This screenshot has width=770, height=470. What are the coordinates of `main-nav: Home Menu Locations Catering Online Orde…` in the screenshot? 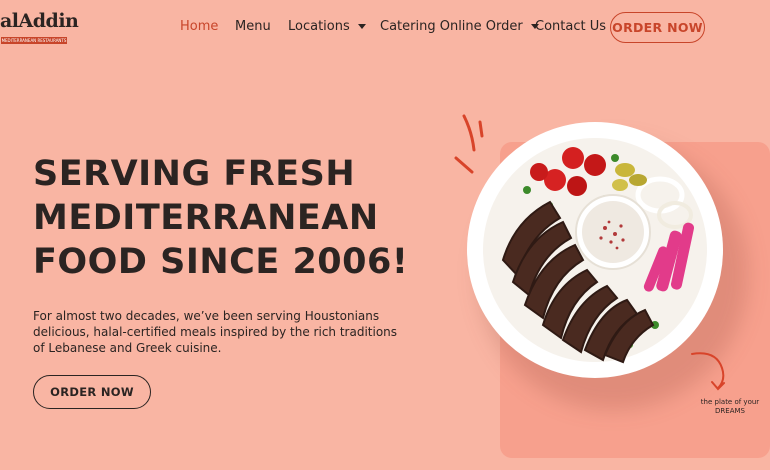 It's located at (385, 27).